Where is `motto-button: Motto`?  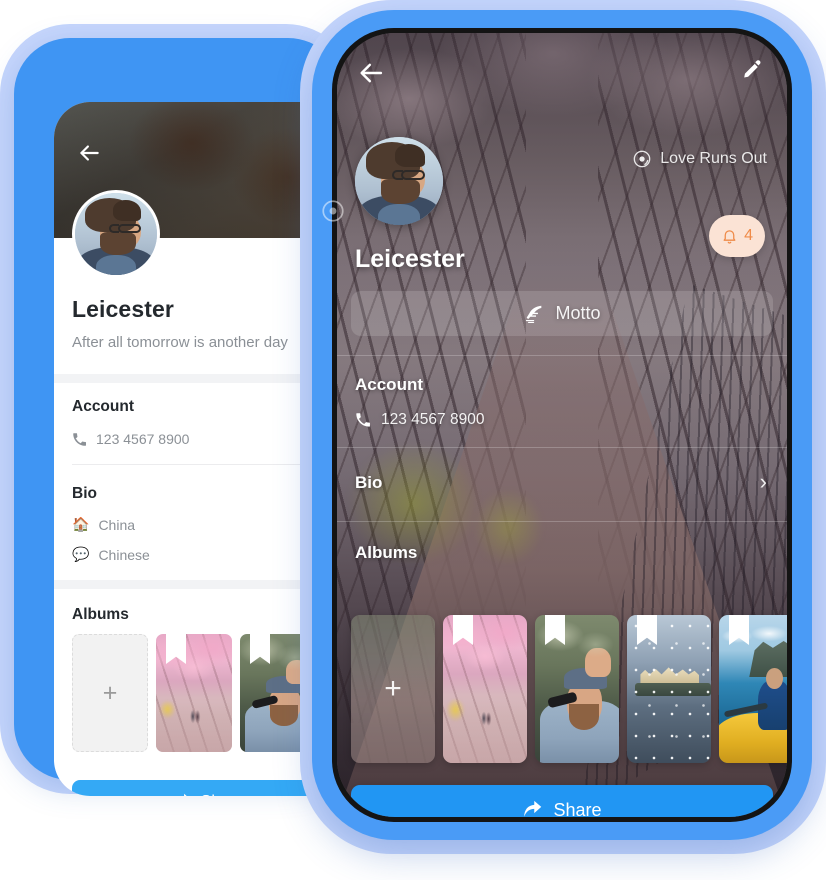
motto-button: Motto is located at coordinates (562, 313).